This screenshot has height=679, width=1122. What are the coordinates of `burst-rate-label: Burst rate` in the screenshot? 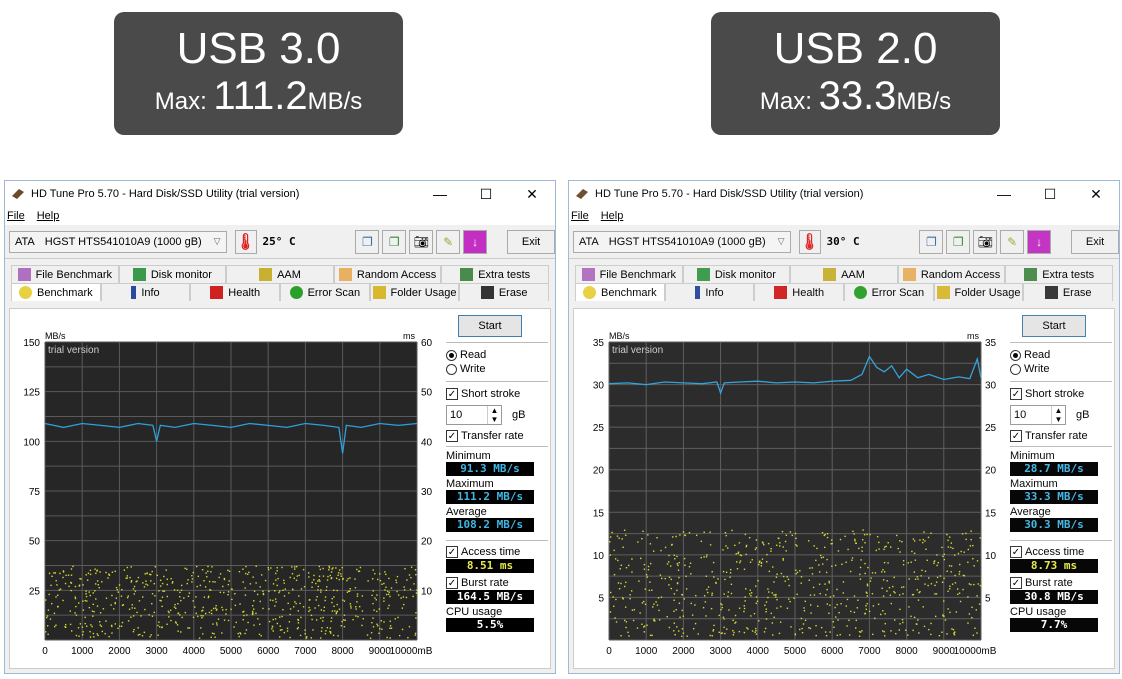 It's located at (485, 583).